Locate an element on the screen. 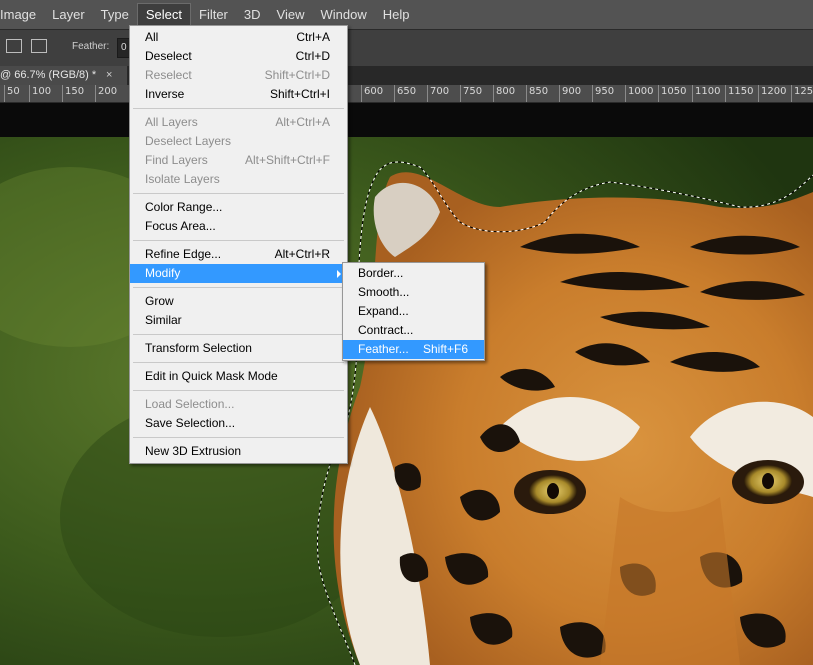 This screenshot has height=665, width=813. menu-filter: Filter is located at coordinates (213, 15).